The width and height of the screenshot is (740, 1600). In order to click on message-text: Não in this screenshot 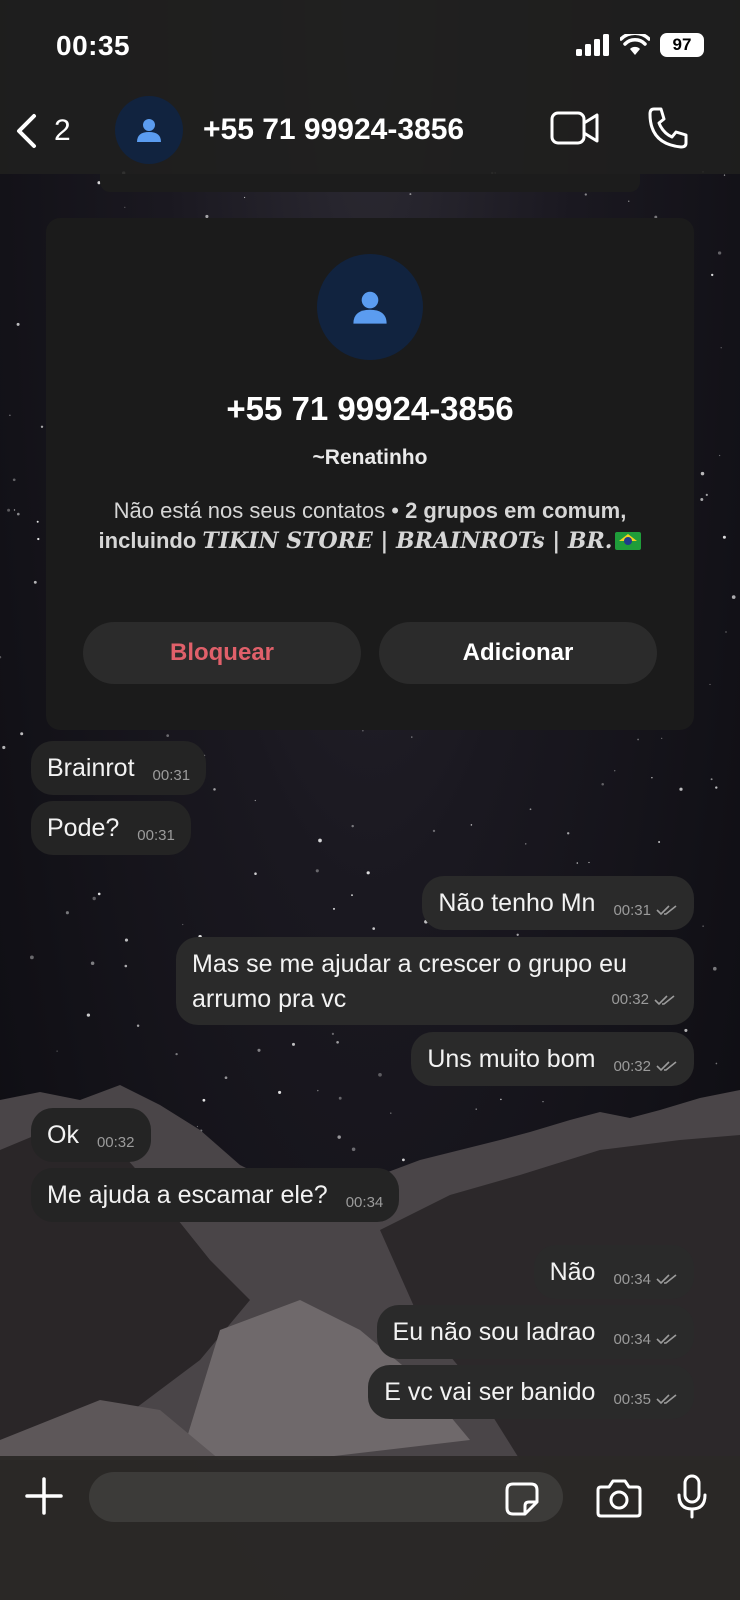, I will do `click(572, 1271)`.